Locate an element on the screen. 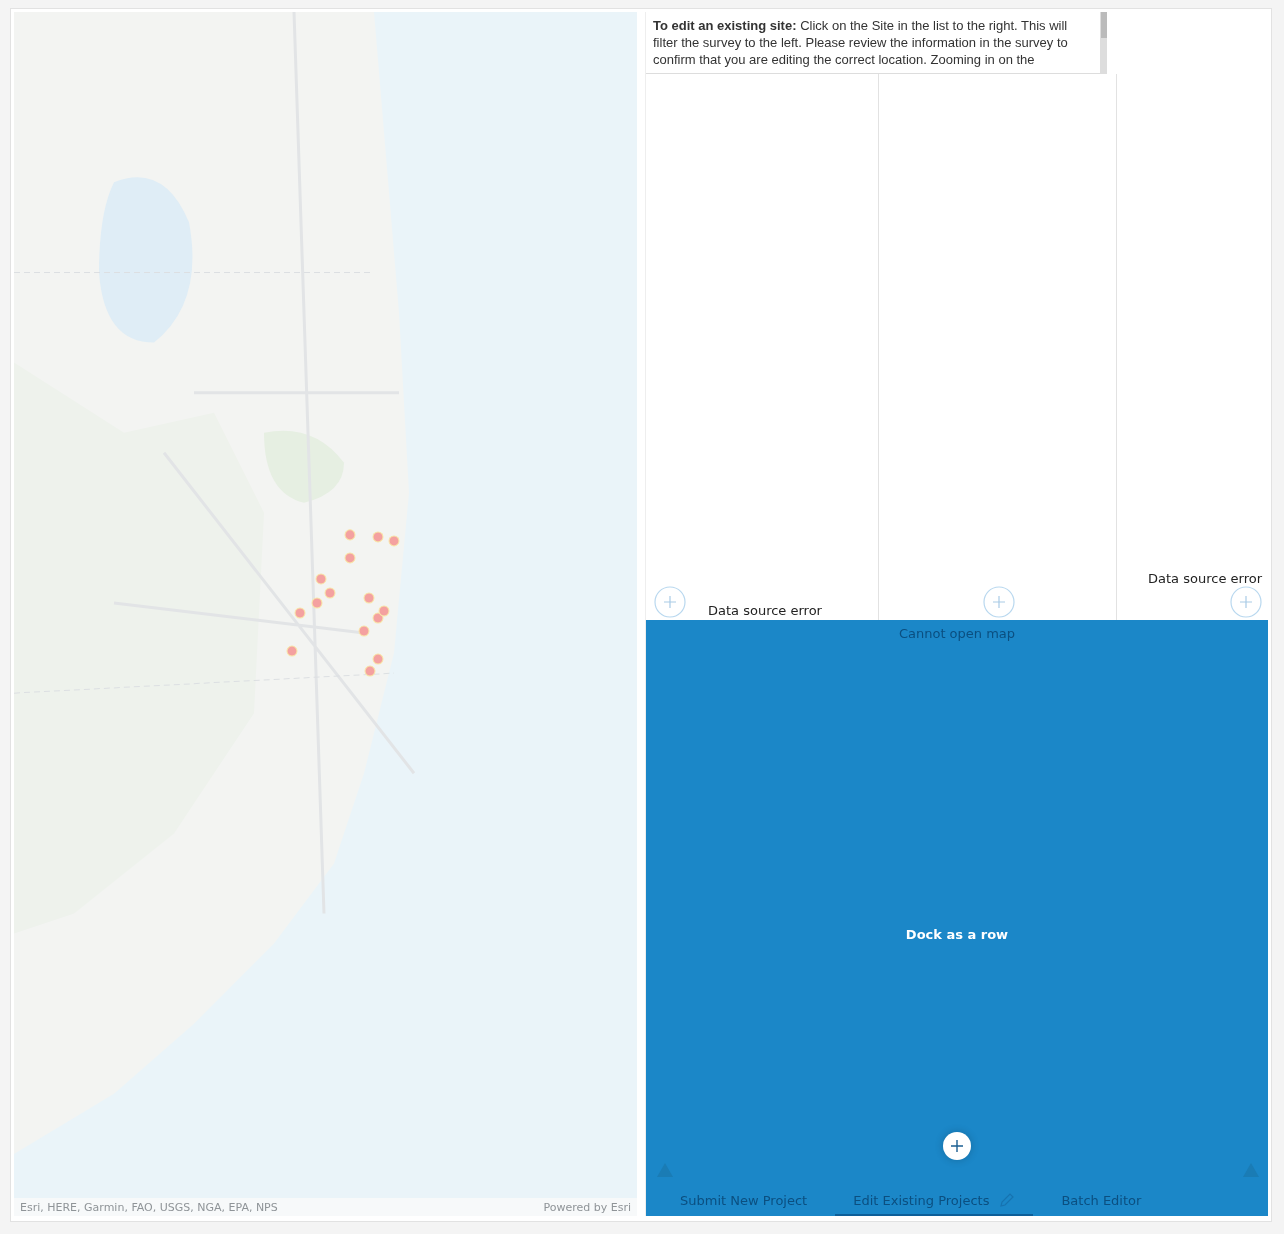 This screenshot has width=1284, height=1234. add-button is located at coordinates (957, 1146).